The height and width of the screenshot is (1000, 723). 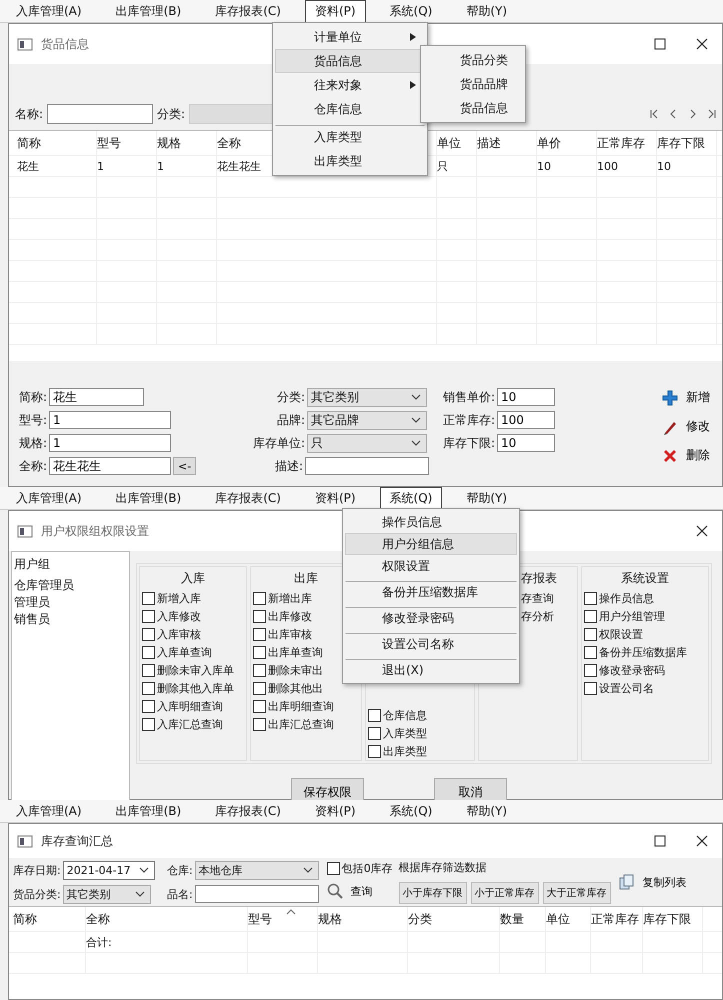 What do you see at coordinates (127, 143) in the screenshot?
I see `column-header: 型号` at bounding box center [127, 143].